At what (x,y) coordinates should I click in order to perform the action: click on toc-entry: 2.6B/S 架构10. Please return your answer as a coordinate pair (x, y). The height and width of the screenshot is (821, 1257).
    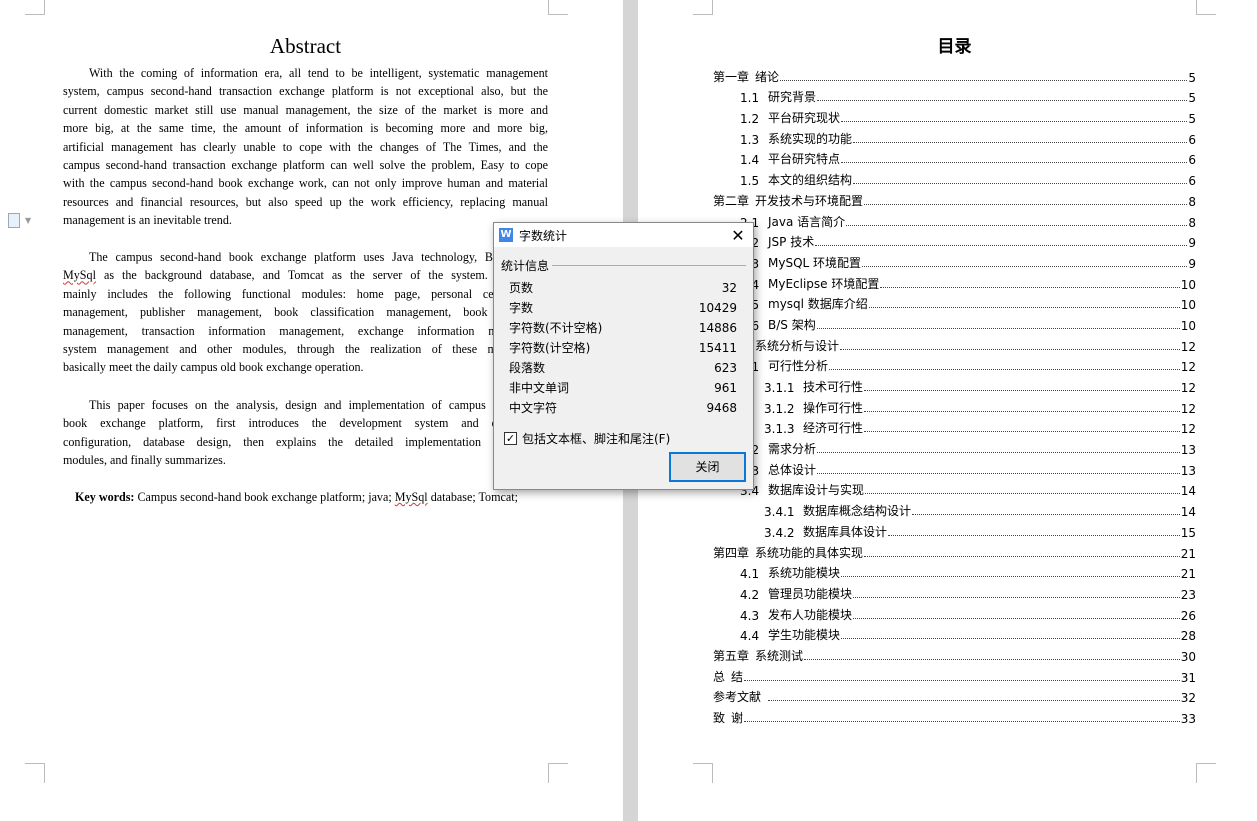
    Looking at the image, I should click on (954, 322).